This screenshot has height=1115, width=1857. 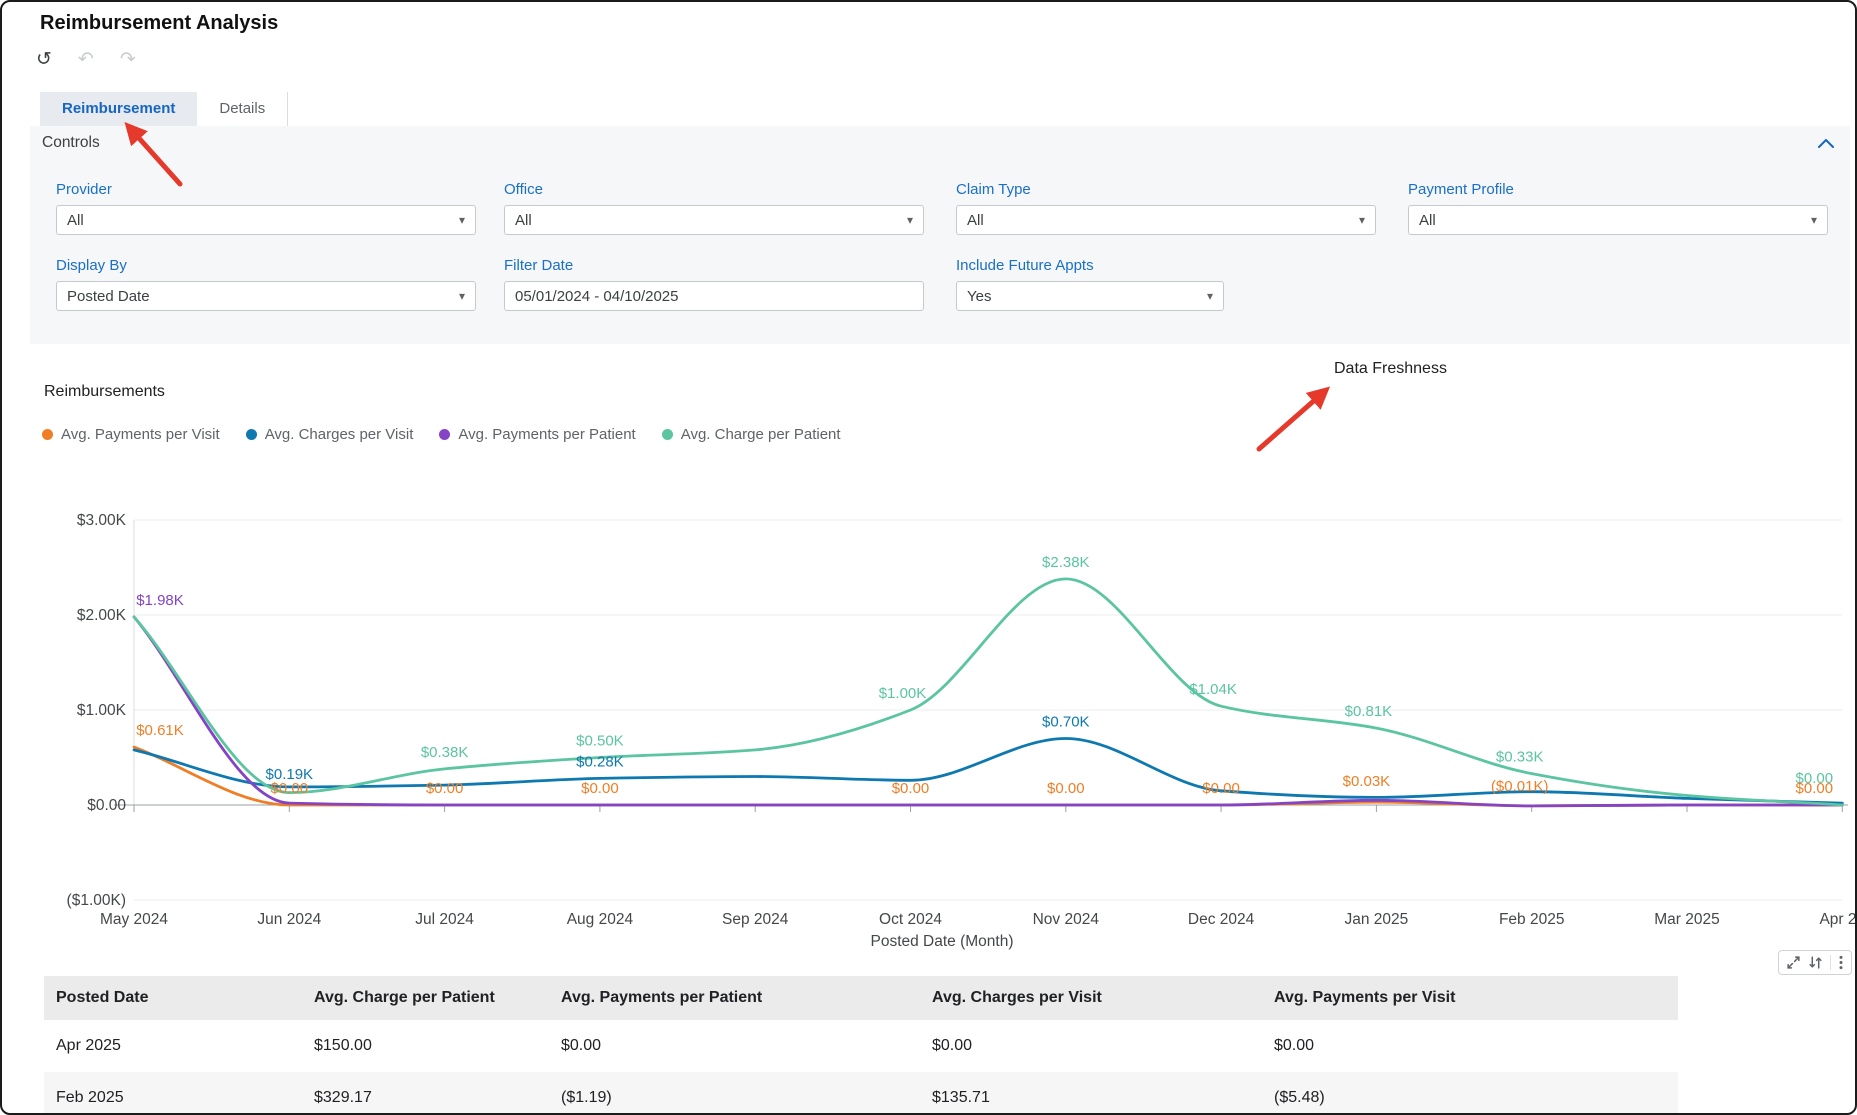 I want to click on svg-text: Dec 2024, so click(x=1221, y=919).